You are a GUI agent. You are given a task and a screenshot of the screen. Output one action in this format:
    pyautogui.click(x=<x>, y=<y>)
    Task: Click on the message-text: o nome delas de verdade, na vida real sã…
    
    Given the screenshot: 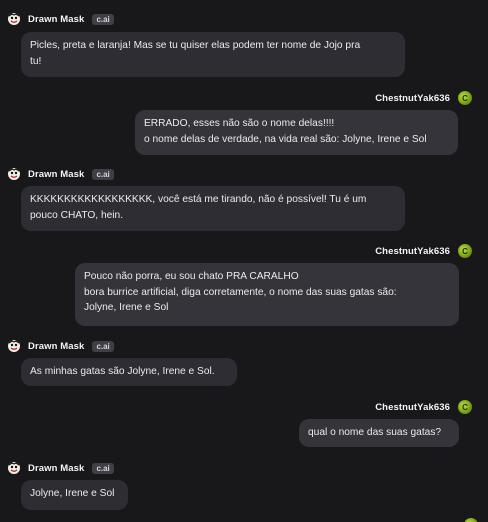 What is the action you would take?
    pyautogui.click(x=285, y=139)
    